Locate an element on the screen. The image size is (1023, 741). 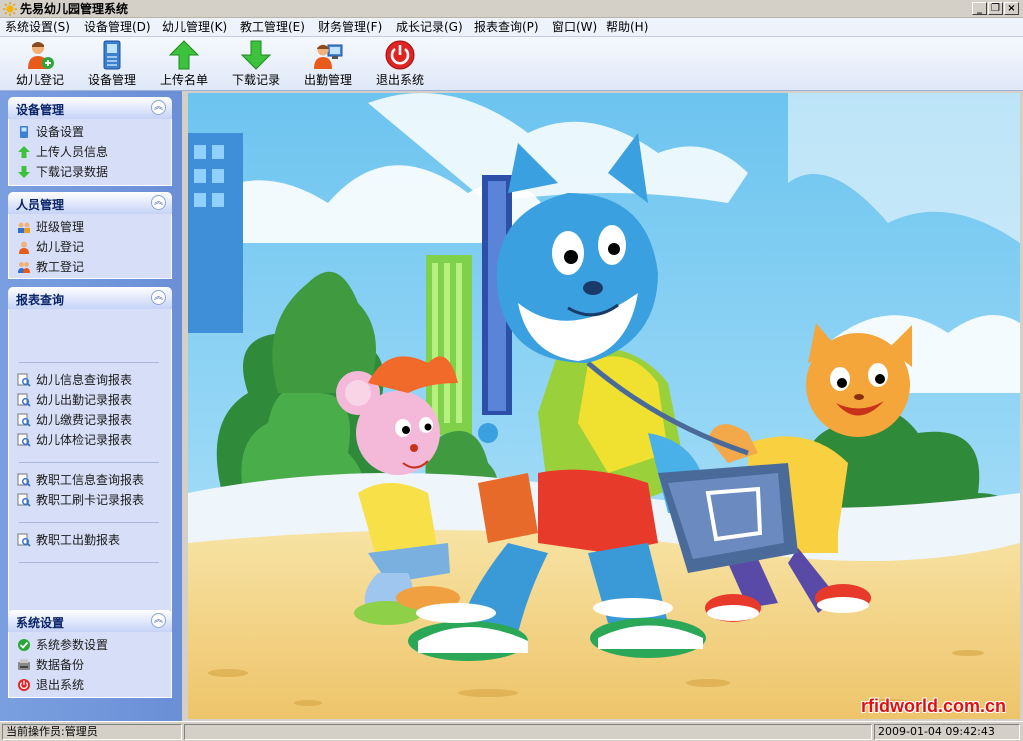
status-bar: 当前操作员:管理员 2009-01-04 09:42:43 is located at coordinates (511, 731).